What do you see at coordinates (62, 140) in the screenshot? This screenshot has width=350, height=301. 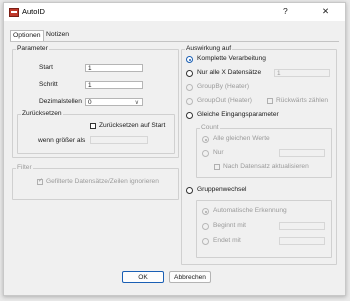 I see `reset-greater-label: wenn größer als` at bounding box center [62, 140].